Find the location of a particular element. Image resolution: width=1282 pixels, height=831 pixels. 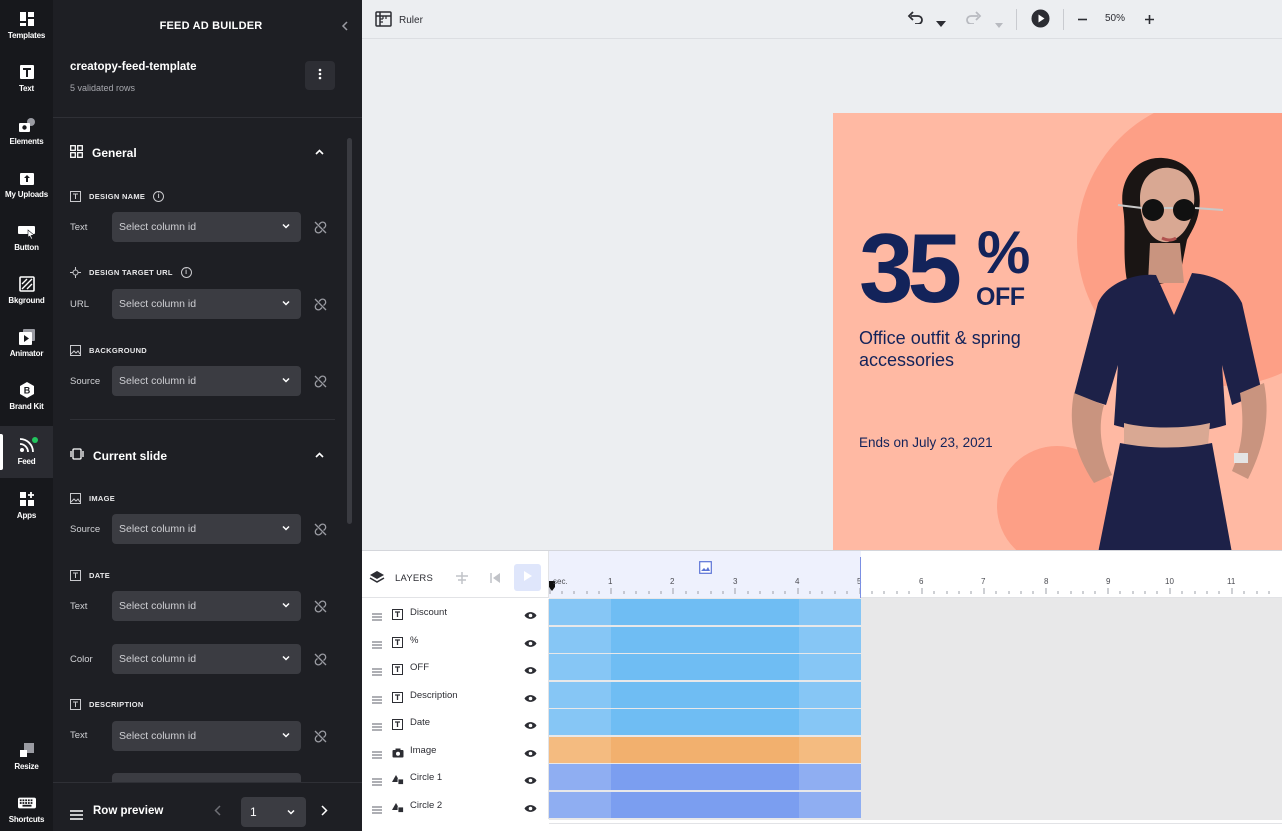

layer-row: Circle 2 is located at coordinates (455, 805).